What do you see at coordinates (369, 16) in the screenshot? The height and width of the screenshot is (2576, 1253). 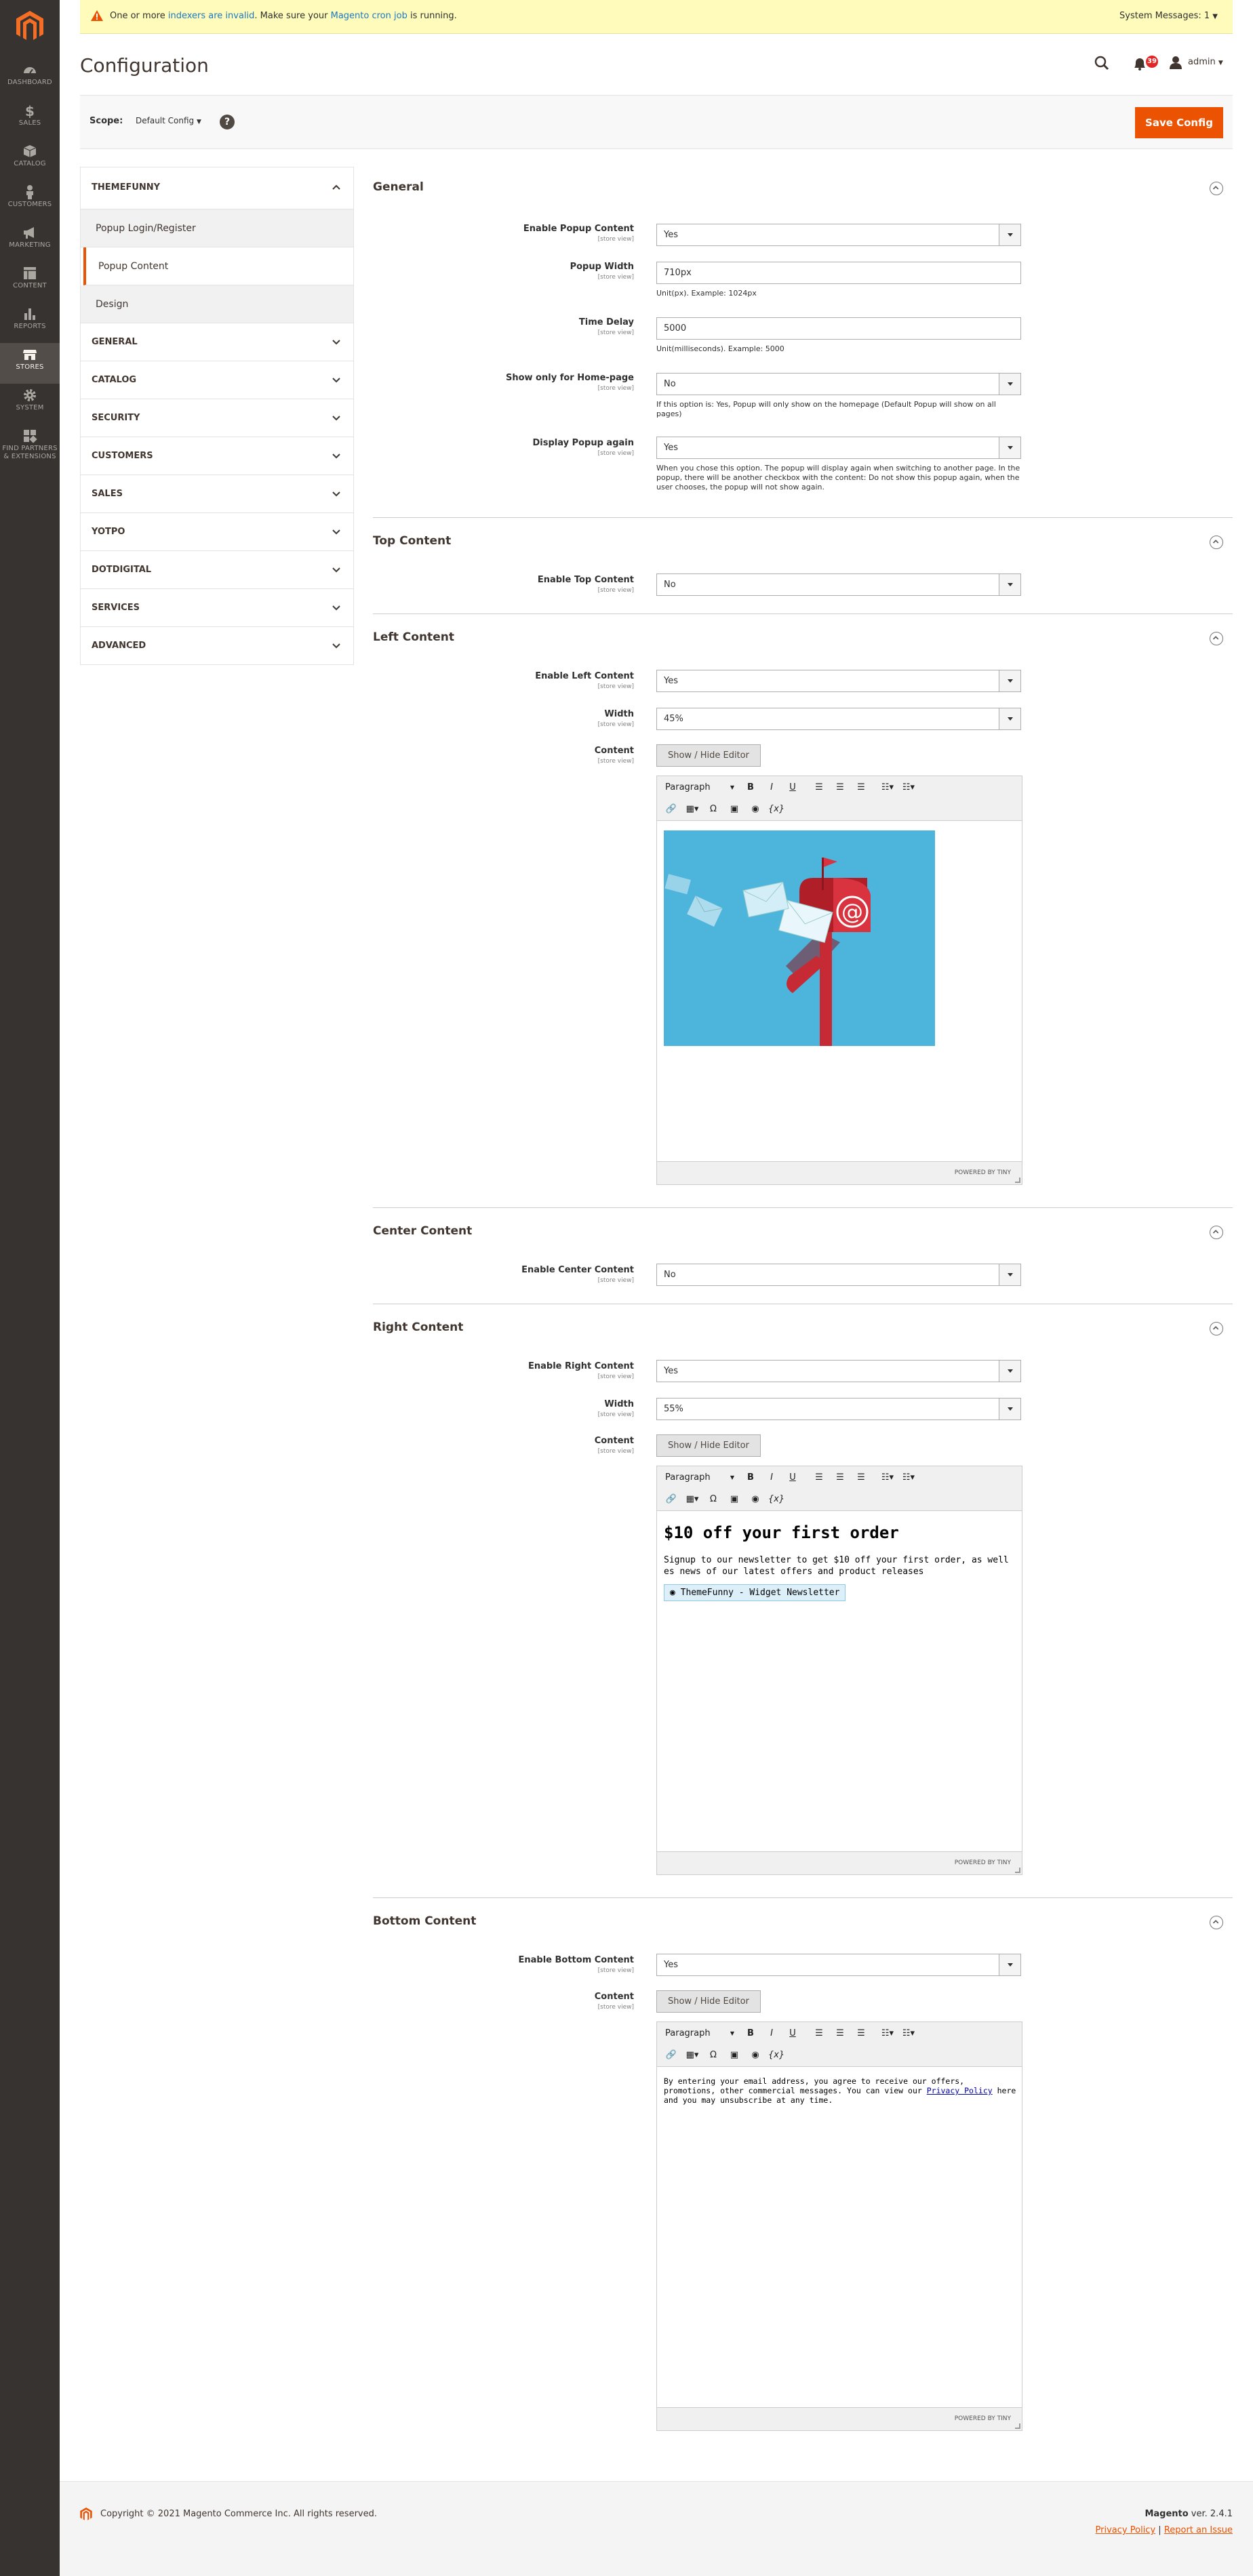 I see `cron-job-link: Magento cron job` at bounding box center [369, 16].